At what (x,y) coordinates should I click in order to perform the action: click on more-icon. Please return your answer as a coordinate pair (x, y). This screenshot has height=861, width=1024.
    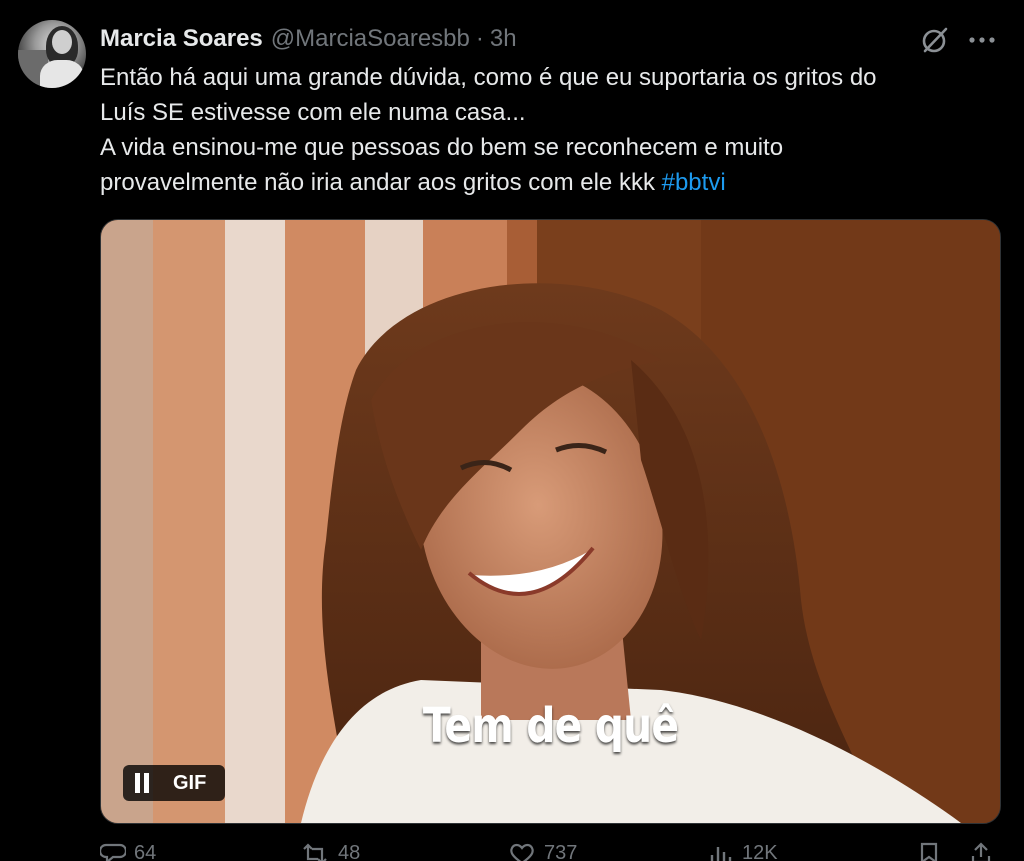
    Looking at the image, I should click on (982, 40).